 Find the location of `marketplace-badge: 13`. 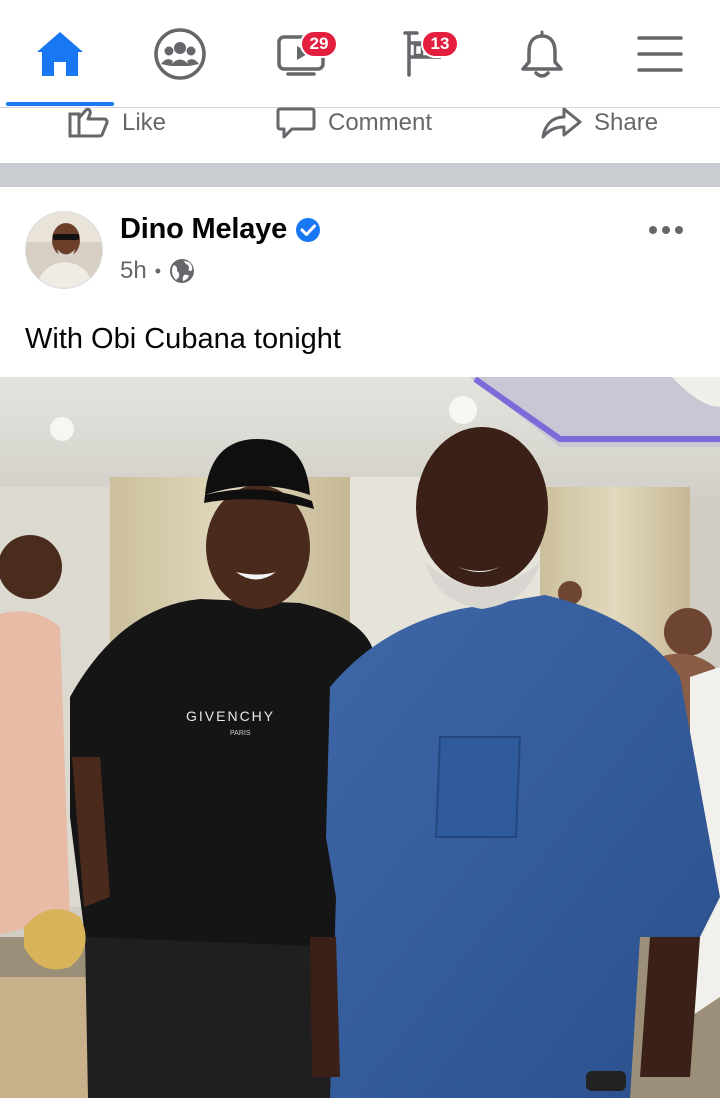

marketplace-badge: 13 is located at coordinates (440, 44).